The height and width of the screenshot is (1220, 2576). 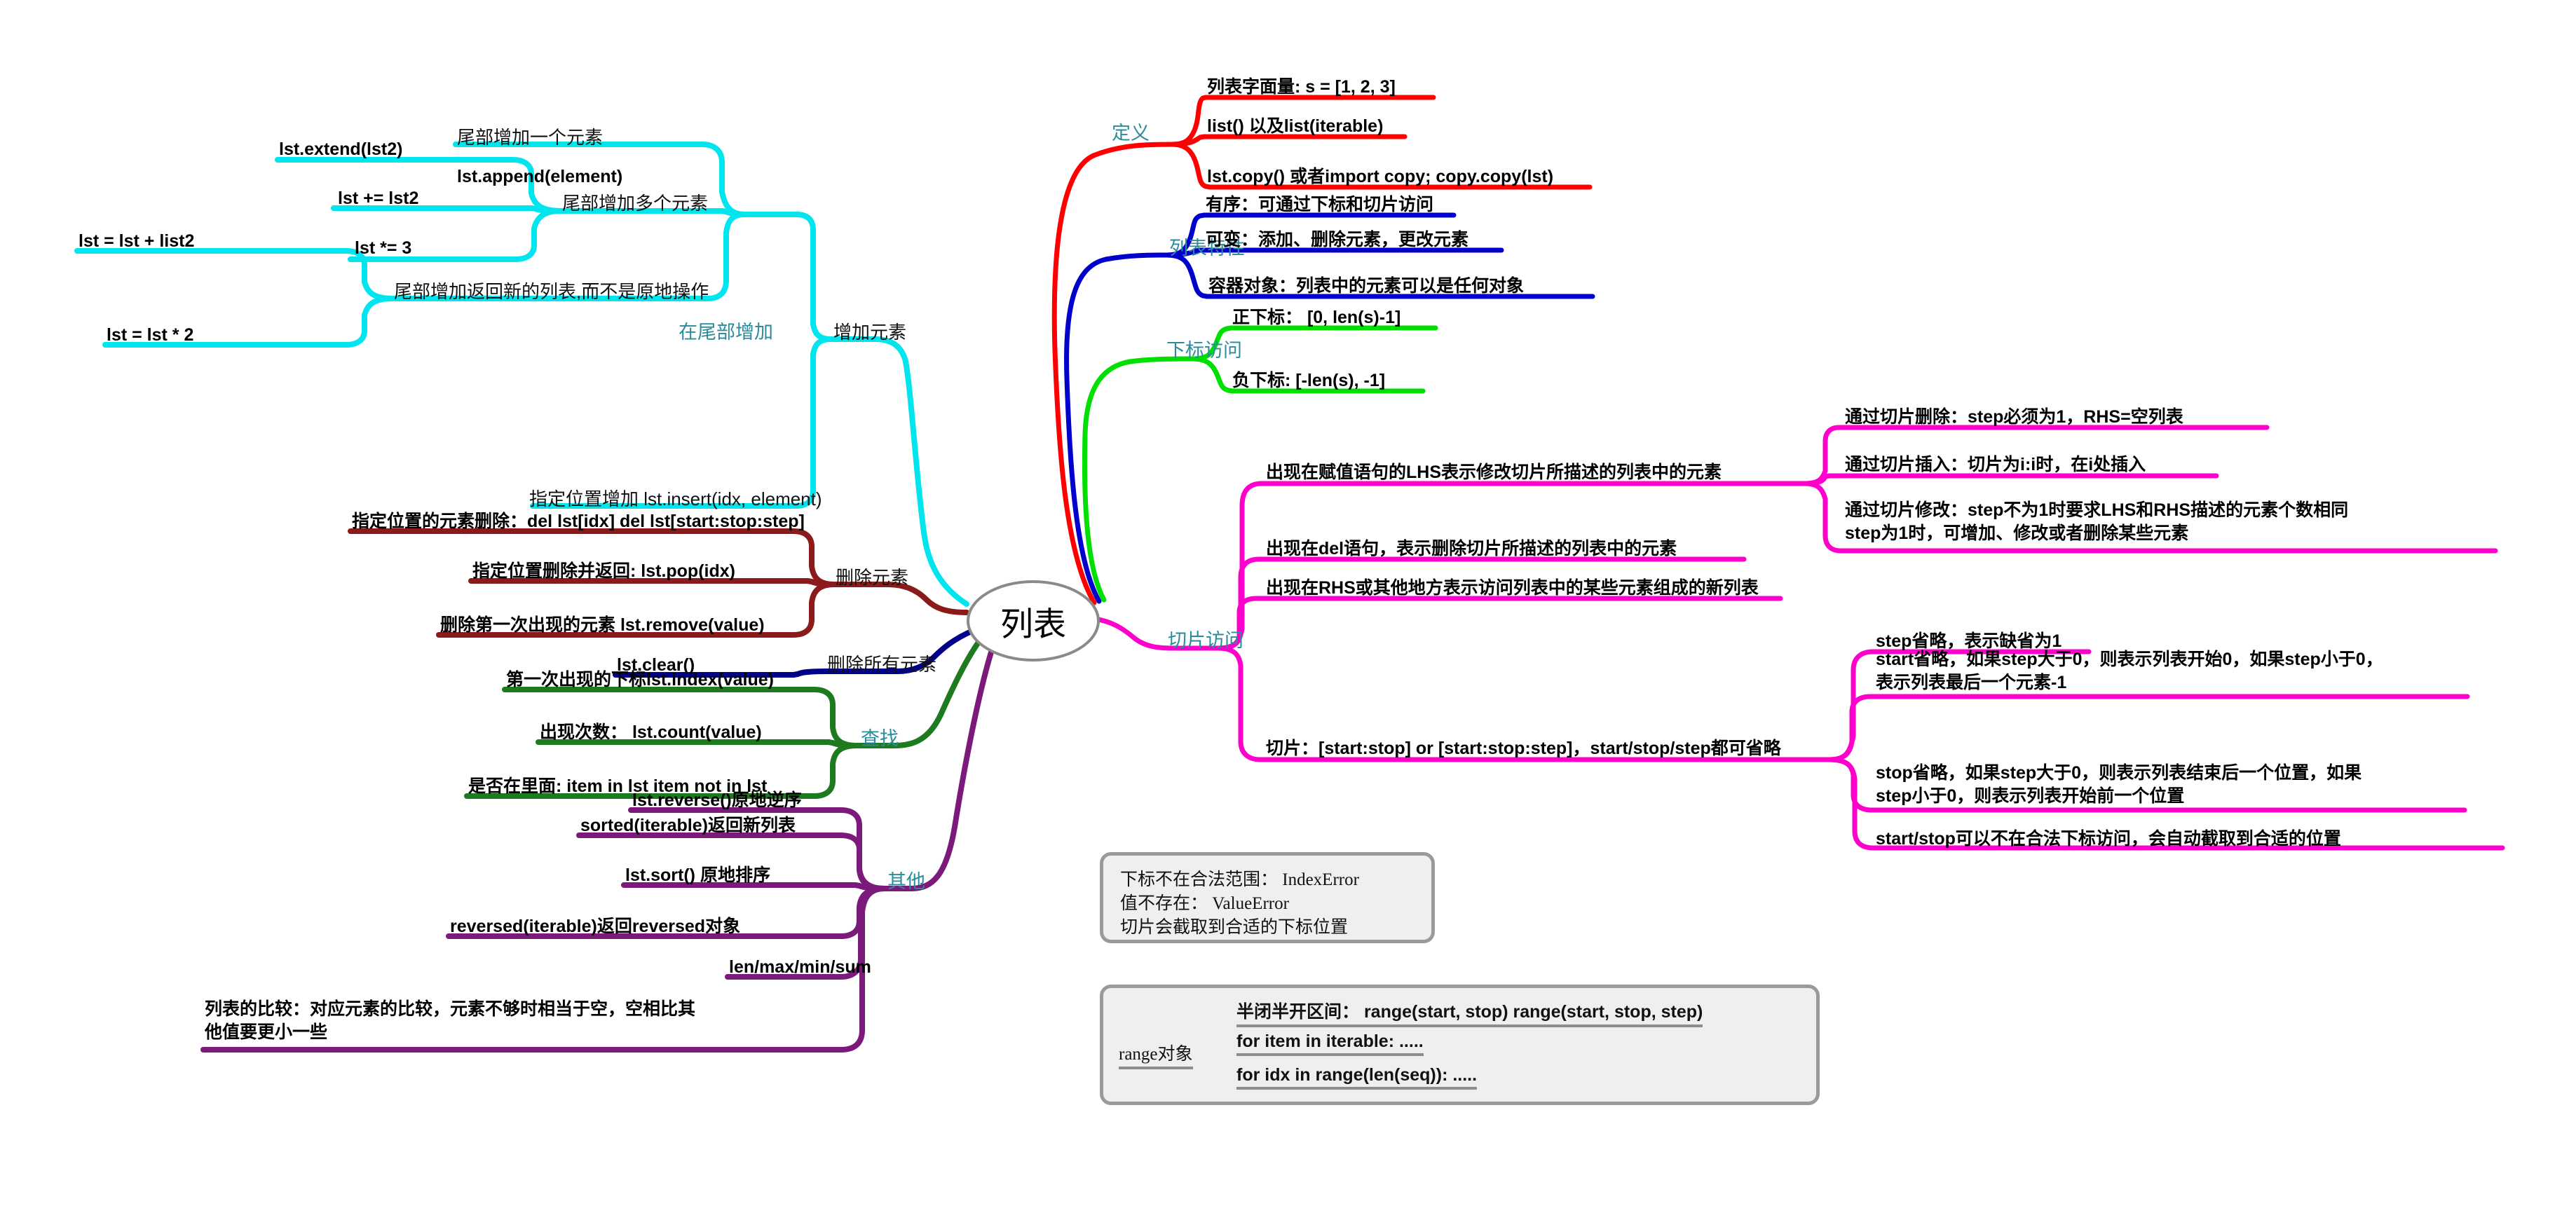 I want to click on leaf-index-positive: 正下标： [0, len(s)-1], so click(x=1316, y=317).